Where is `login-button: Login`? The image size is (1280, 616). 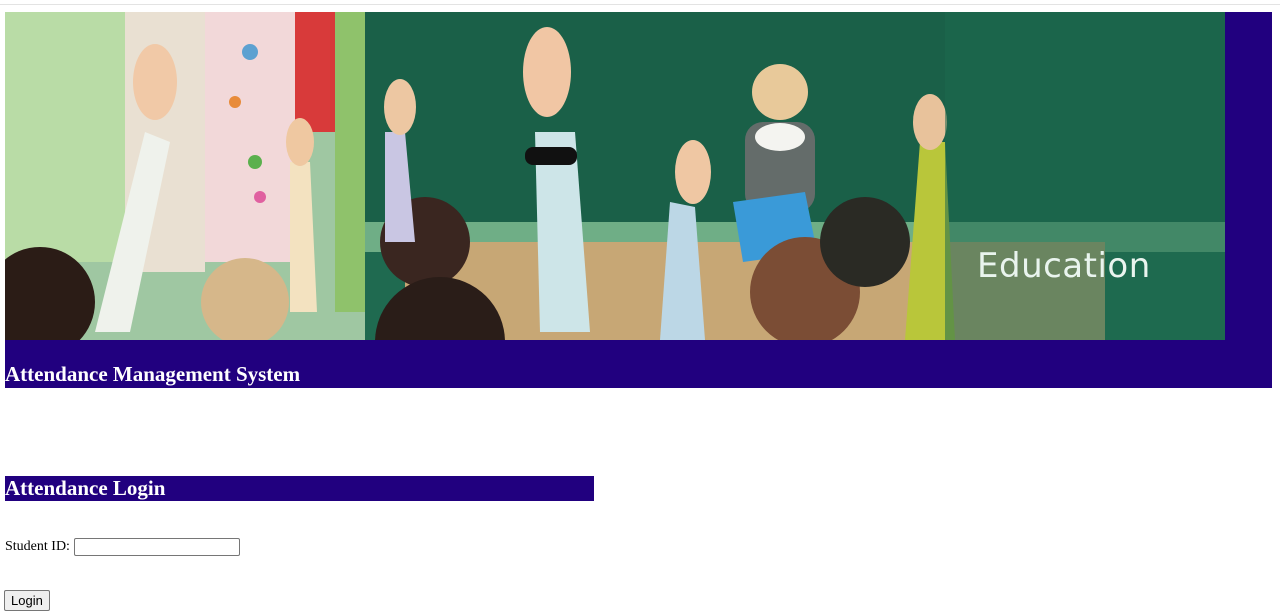 login-button: Login is located at coordinates (27, 600).